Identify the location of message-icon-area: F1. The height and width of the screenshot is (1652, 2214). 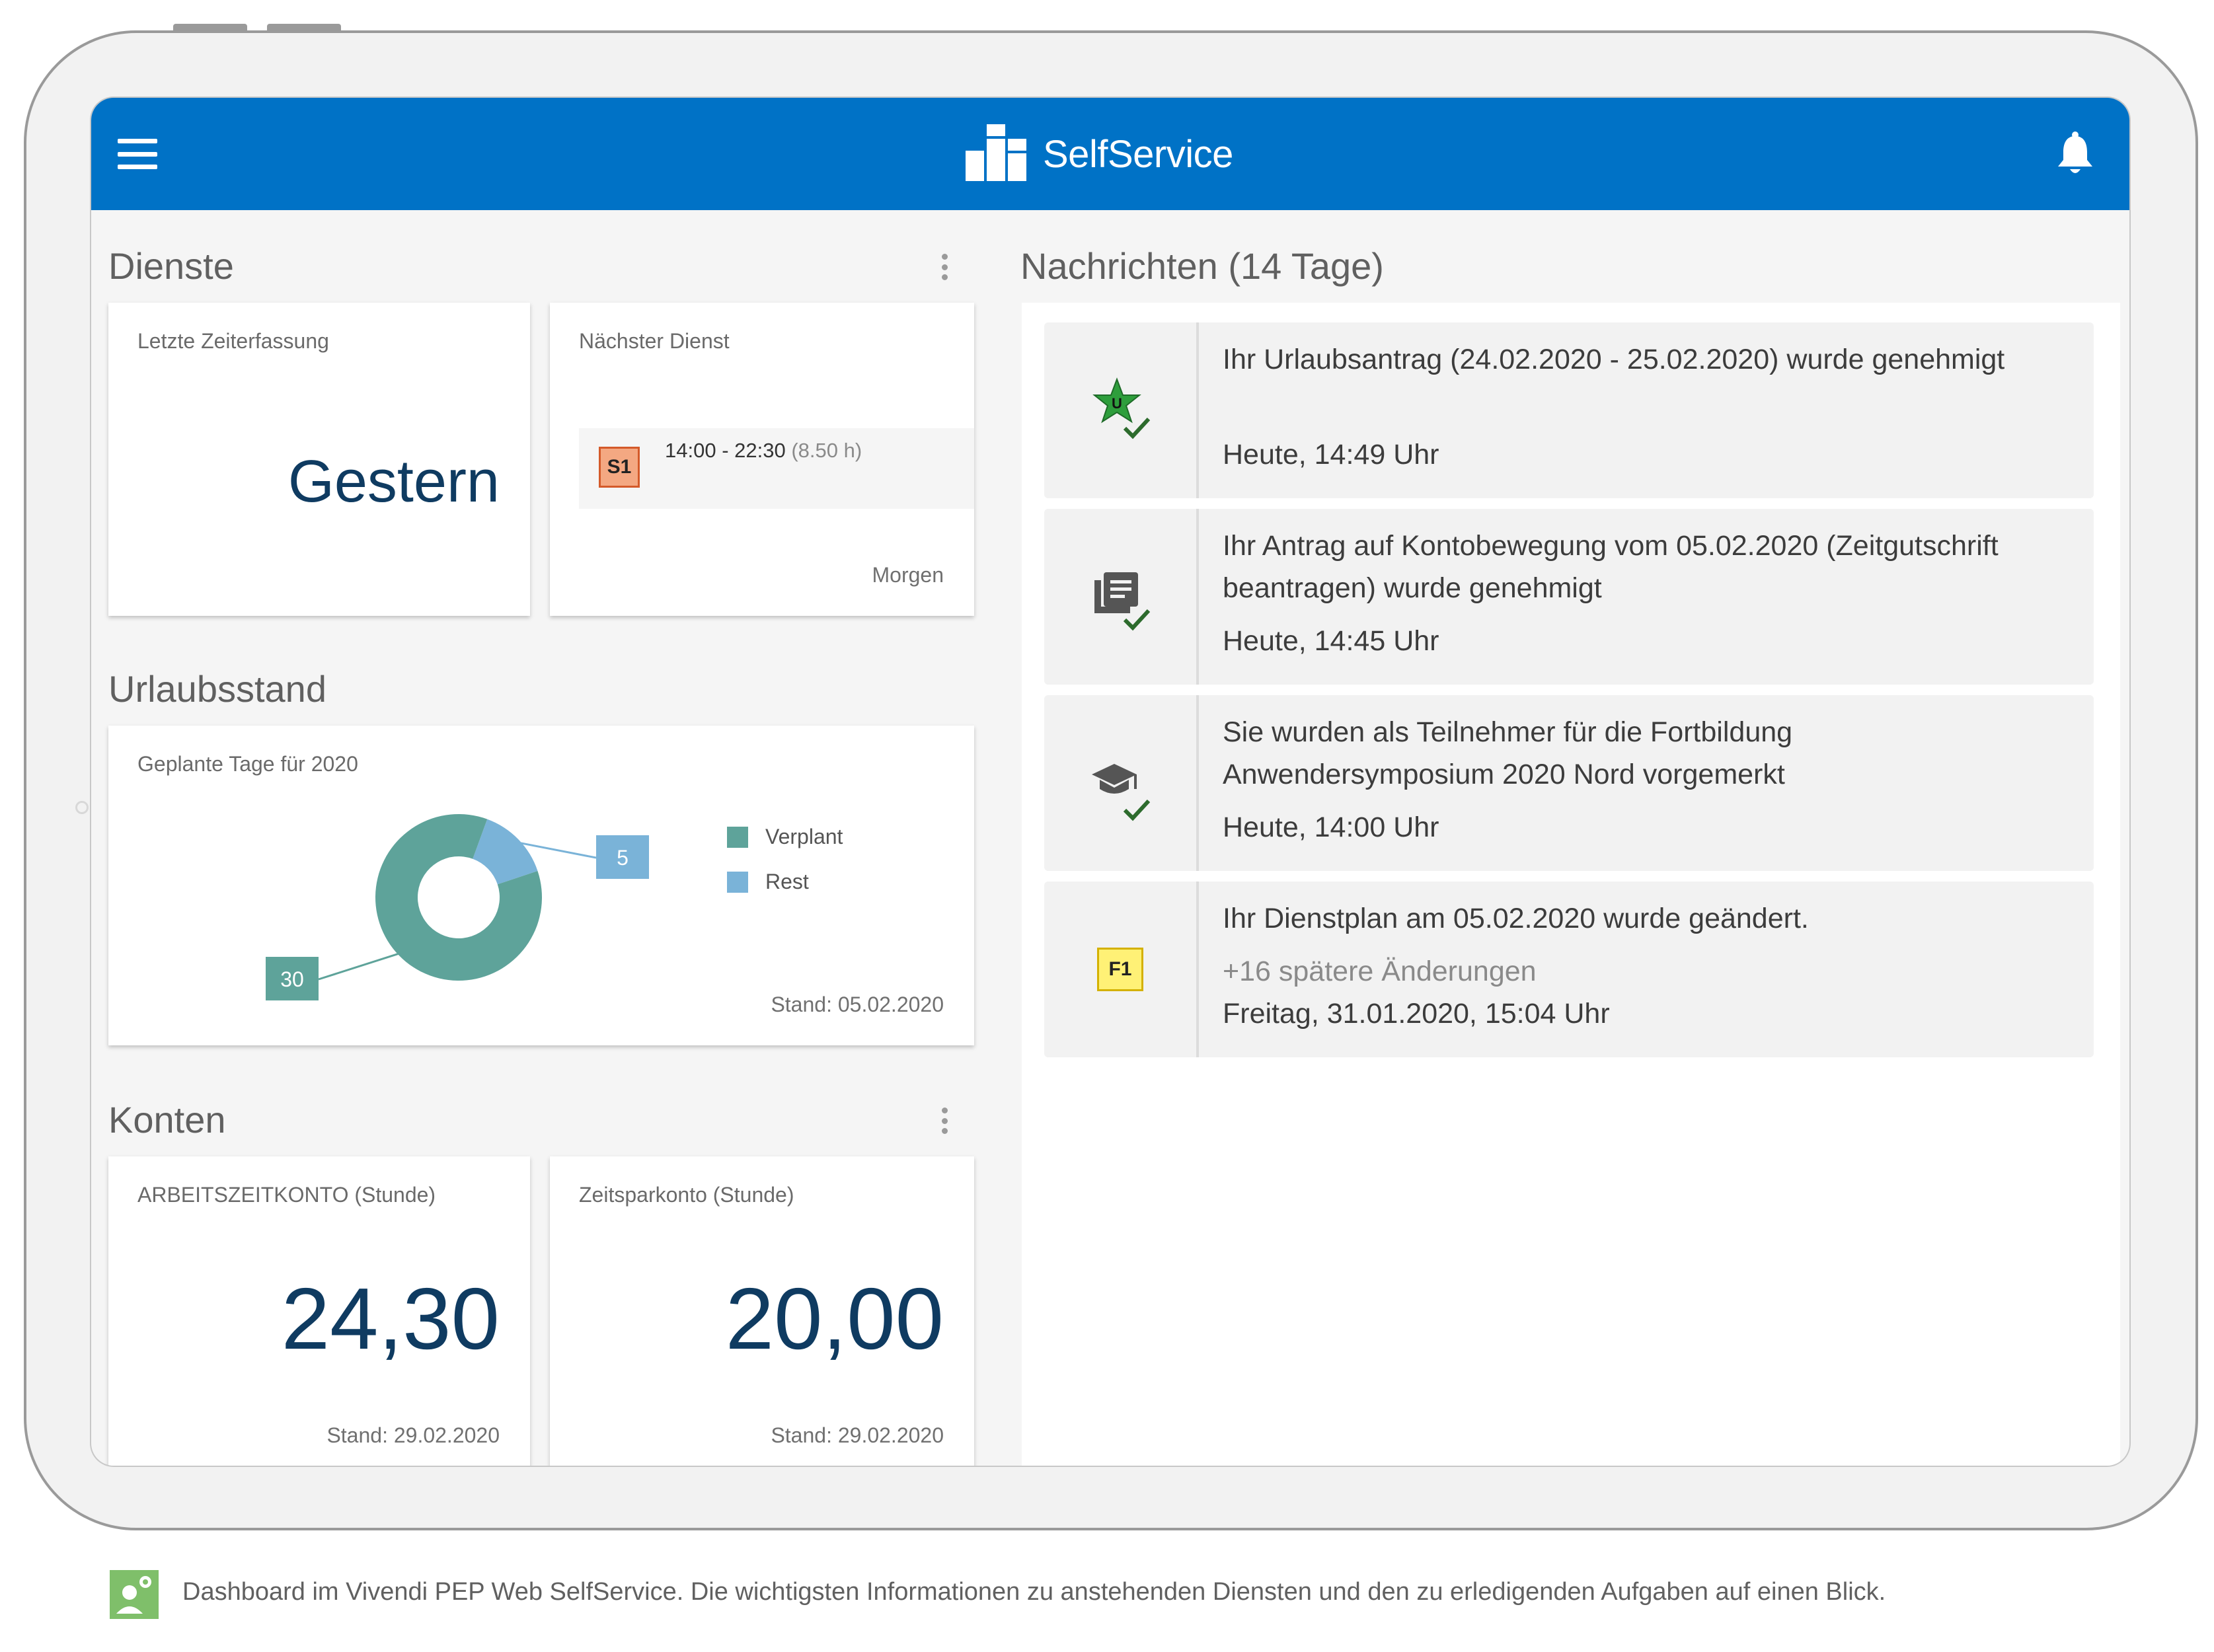
(1121, 970).